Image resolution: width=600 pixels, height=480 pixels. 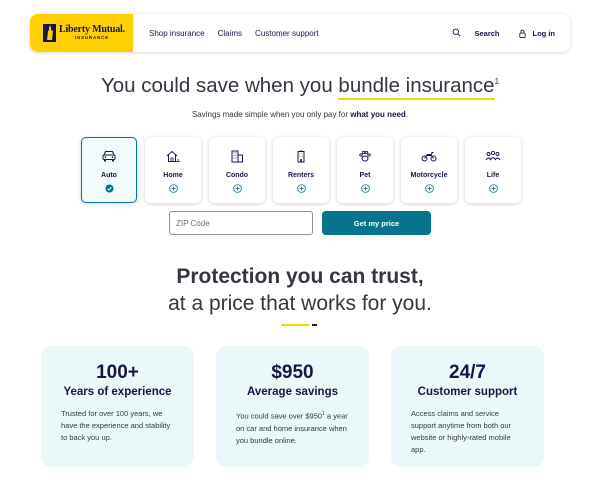 I want to click on nav-claims: Claims, so click(x=230, y=33).